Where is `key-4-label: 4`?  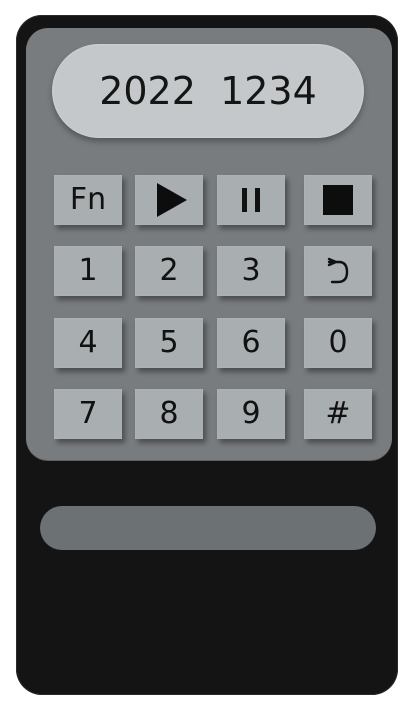 key-4-label: 4 is located at coordinates (88, 342).